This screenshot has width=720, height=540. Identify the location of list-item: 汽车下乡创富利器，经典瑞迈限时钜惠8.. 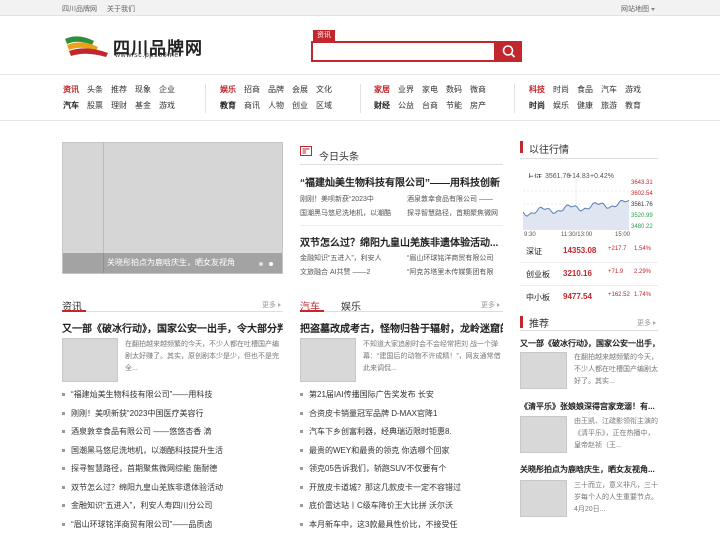
(401, 431).